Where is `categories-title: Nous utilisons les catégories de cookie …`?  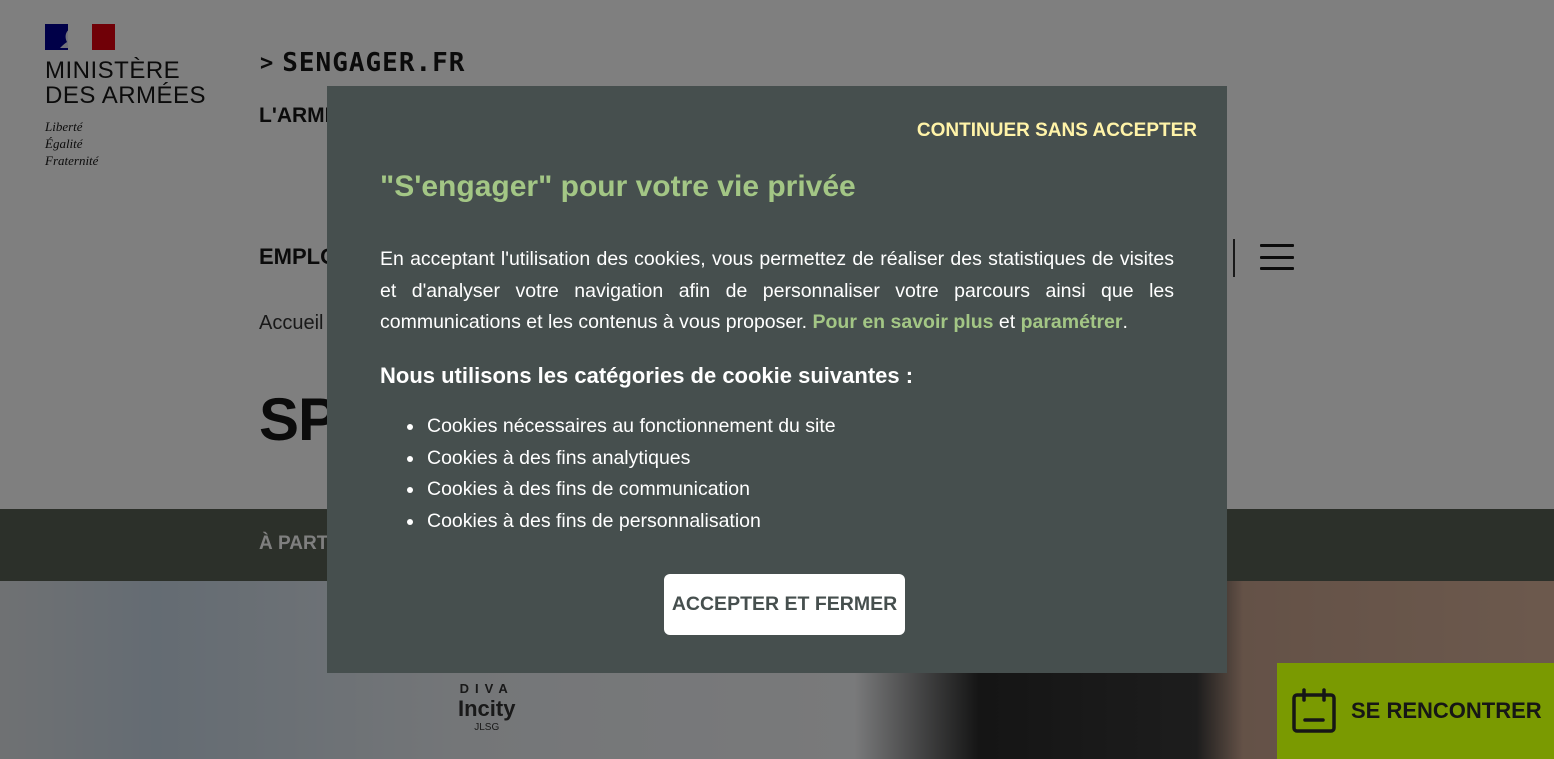 categories-title: Nous utilisons les catégories de cookie … is located at coordinates (647, 375).